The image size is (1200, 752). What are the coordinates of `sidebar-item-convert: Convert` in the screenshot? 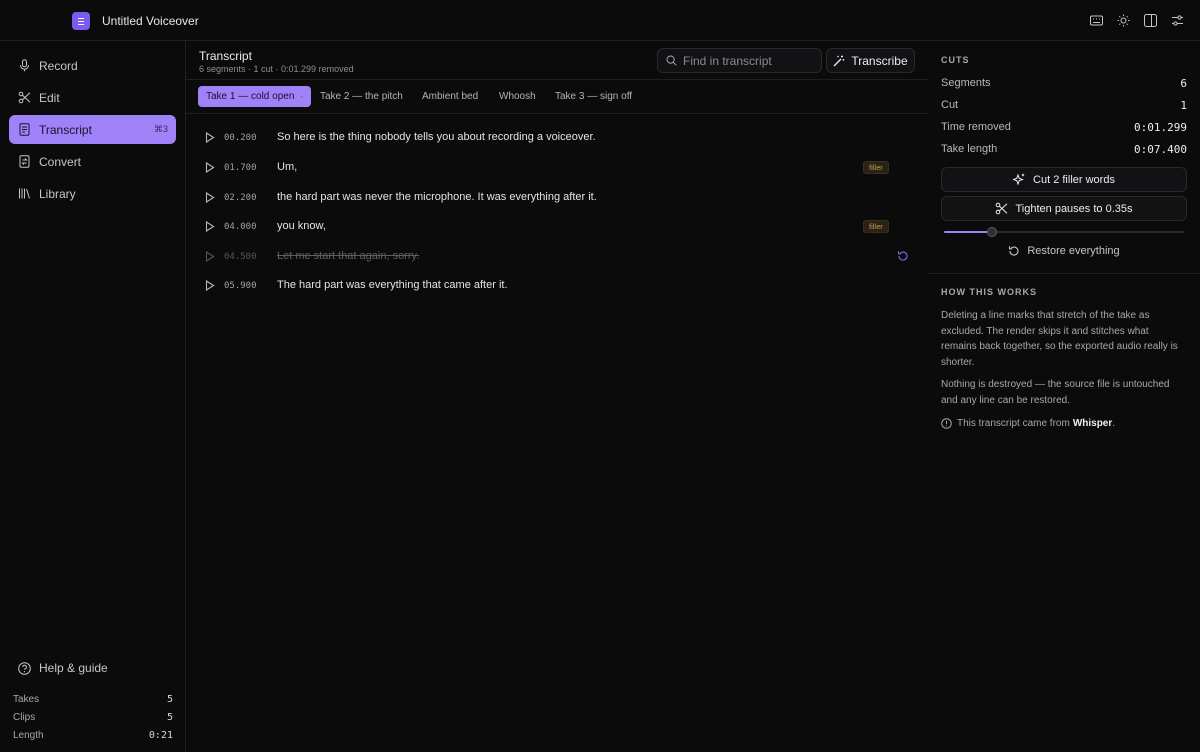 It's located at (92, 161).